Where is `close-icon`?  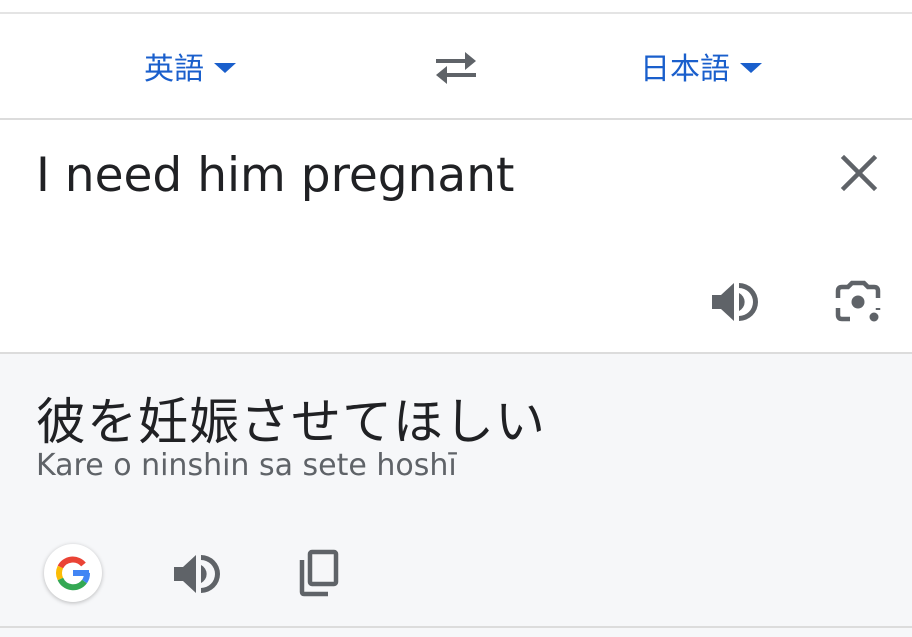
close-icon is located at coordinates (859, 173).